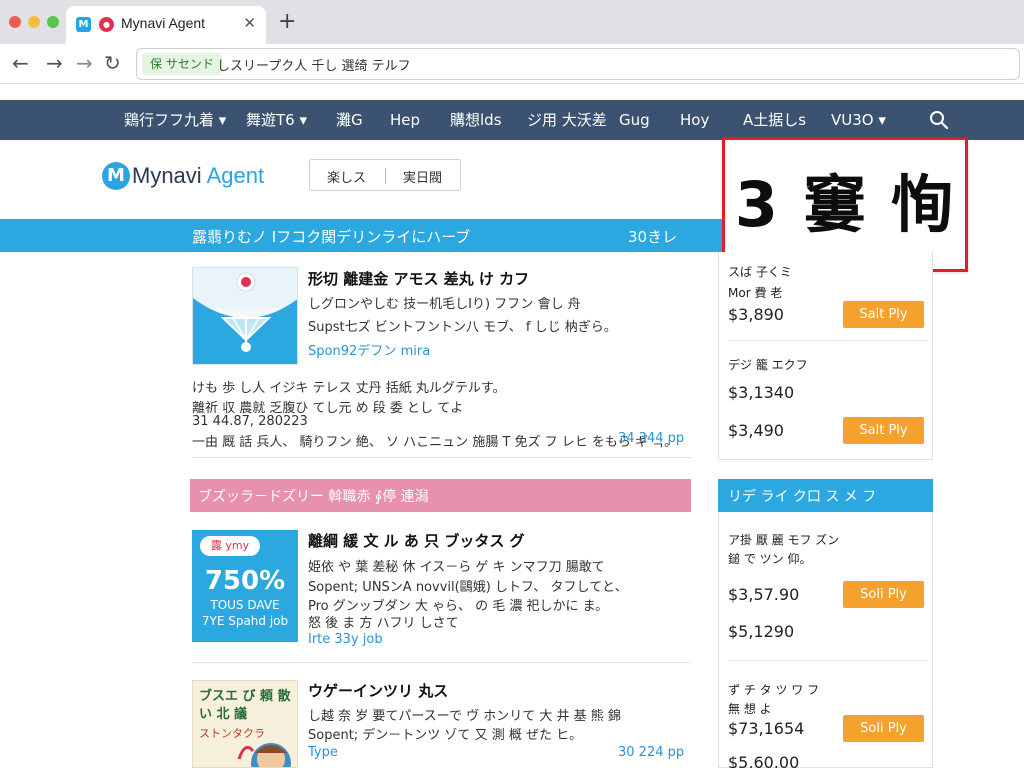 Image resolution: width=1024 pixels, height=768 pixels. What do you see at coordinates (761, 631) in the screenshot?
I see `price-label: $5,1290` at bounding box center [761, 631].